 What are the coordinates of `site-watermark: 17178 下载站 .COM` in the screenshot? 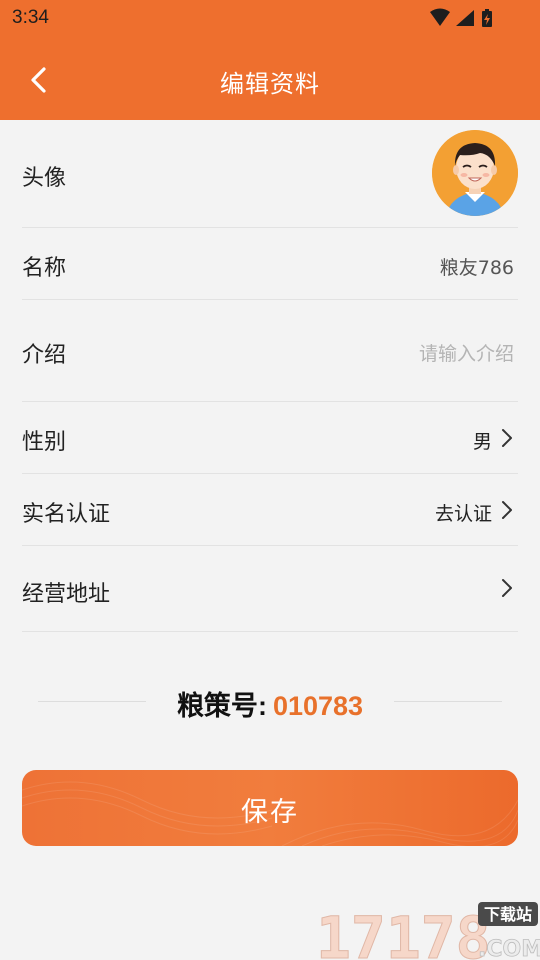 It's located at (427, 930).